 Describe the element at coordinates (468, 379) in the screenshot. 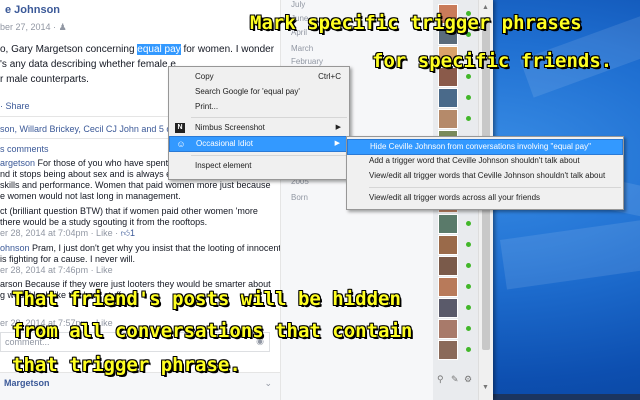

I see `settings-icon: ⚙` at that location.